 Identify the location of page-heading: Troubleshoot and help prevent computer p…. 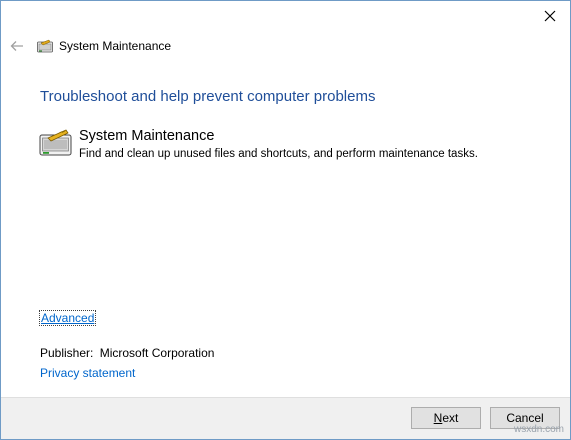
(208, 96).